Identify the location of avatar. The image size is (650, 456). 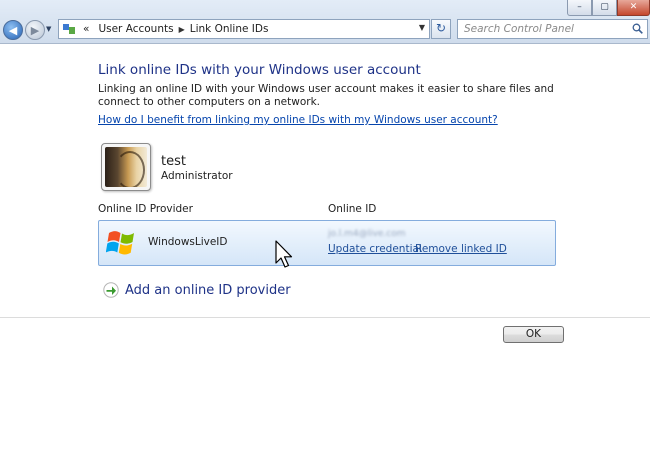
(126, 167).